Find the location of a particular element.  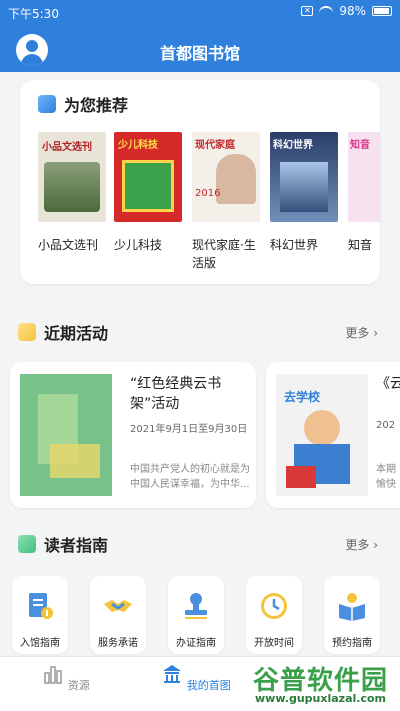

activity-title: 《云 is located at coordinates (388, 384).